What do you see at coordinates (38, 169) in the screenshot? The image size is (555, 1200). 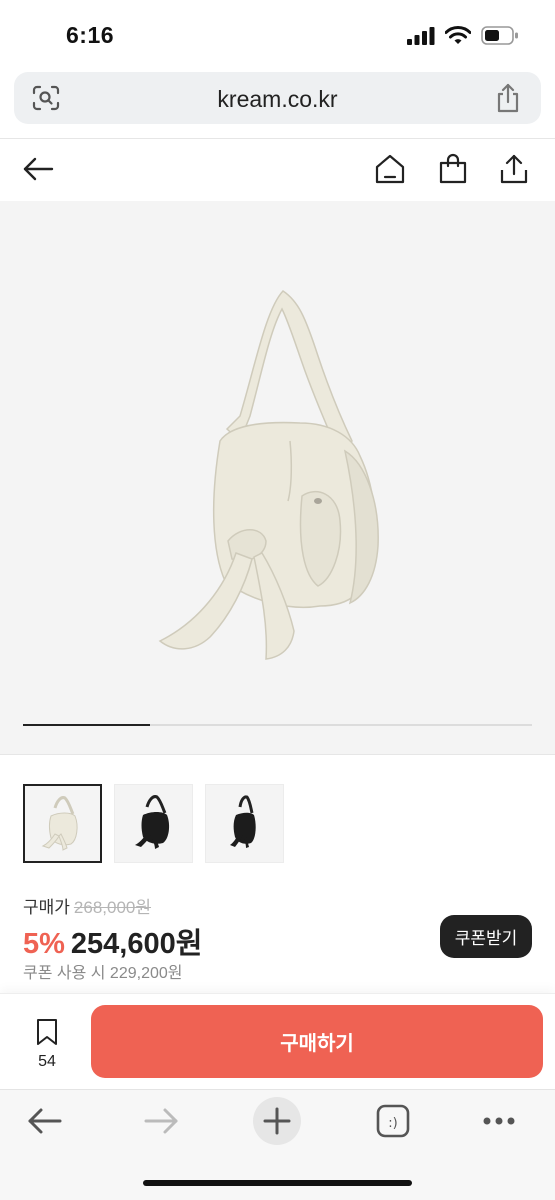 I see `back-arrow-icon` at bounding box center [38, 169].